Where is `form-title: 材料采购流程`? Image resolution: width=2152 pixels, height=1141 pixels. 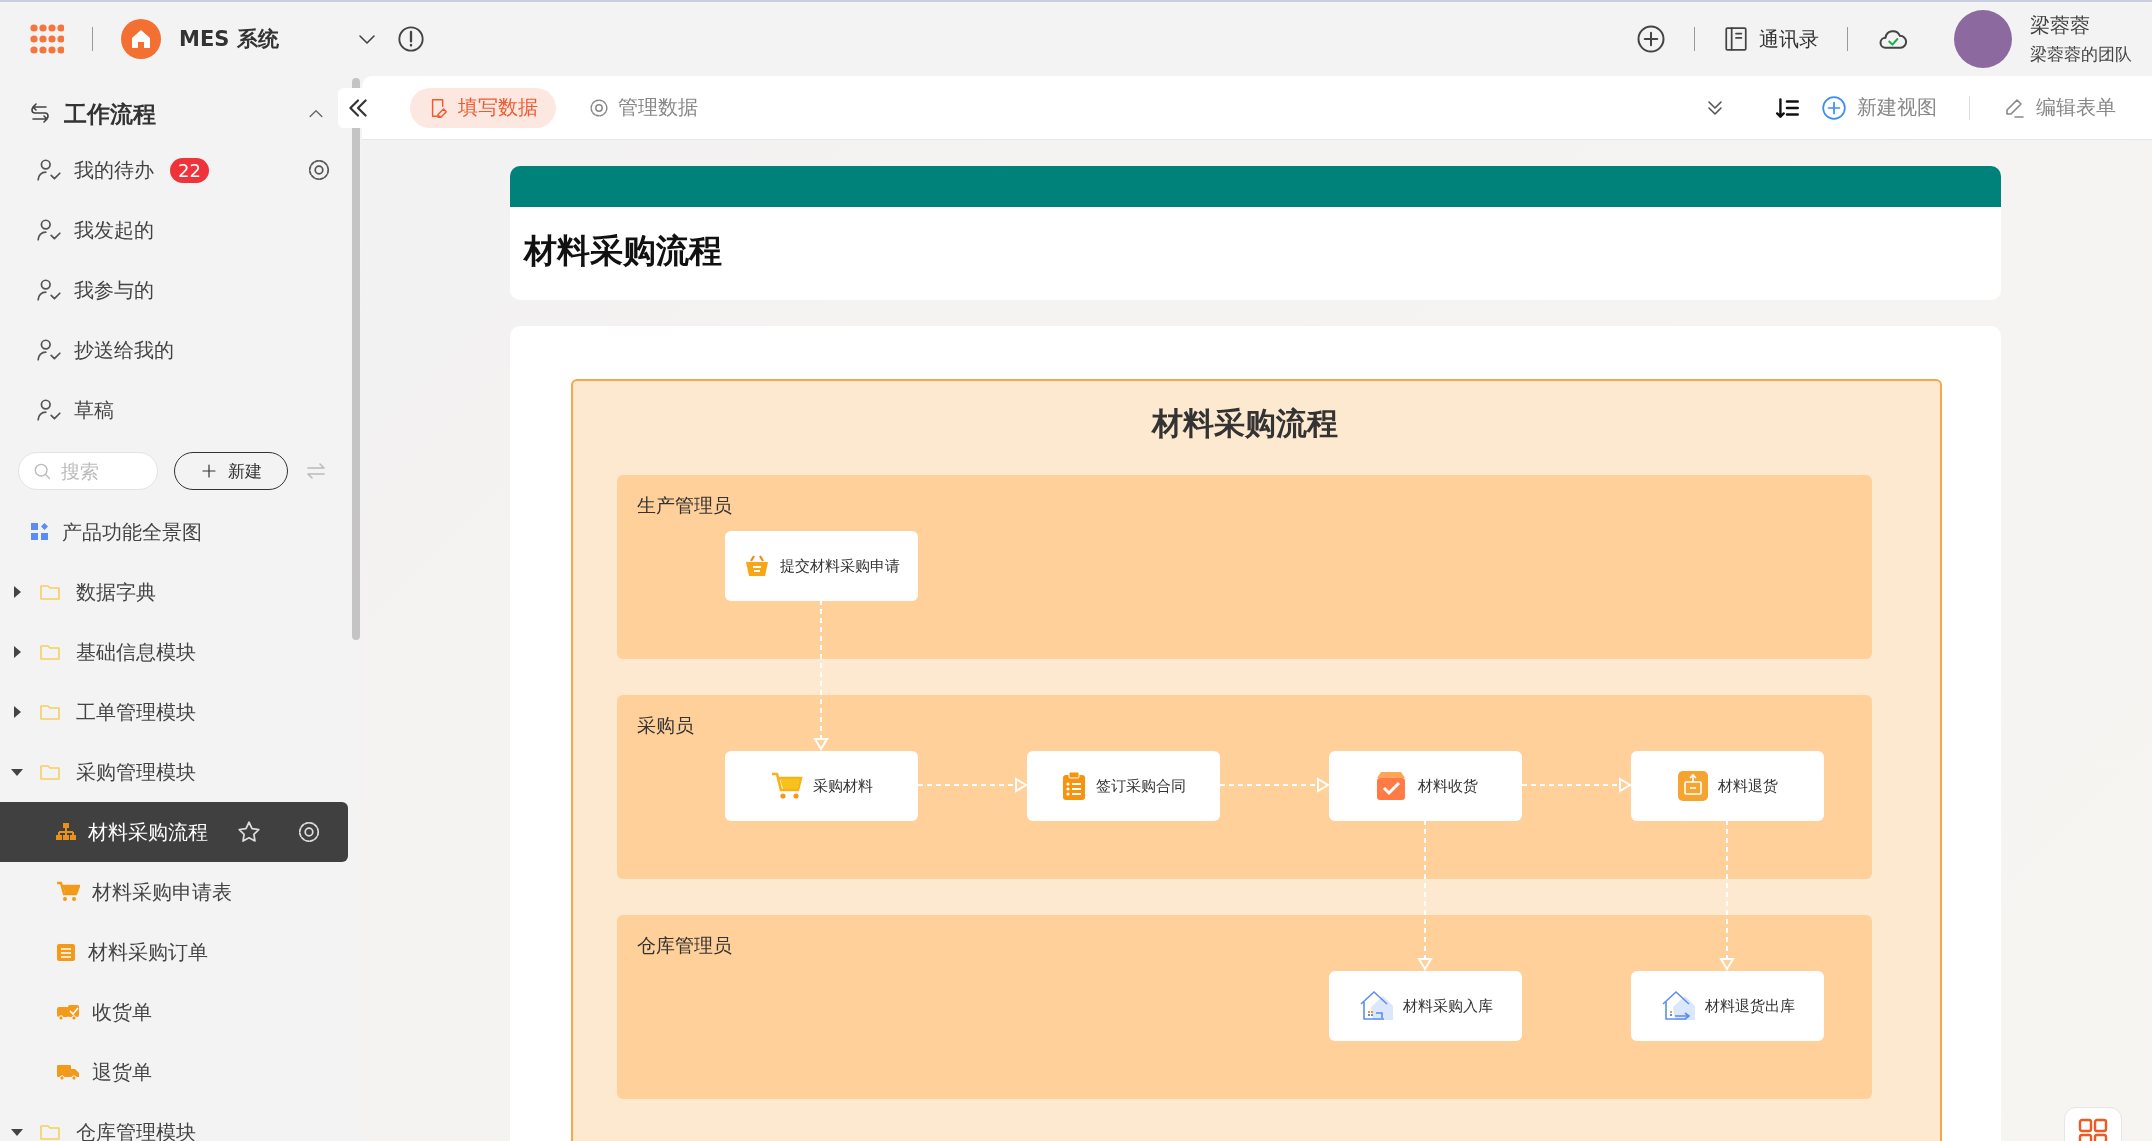
form-title: 材料采购流程 is located at coordinates (622, 251).